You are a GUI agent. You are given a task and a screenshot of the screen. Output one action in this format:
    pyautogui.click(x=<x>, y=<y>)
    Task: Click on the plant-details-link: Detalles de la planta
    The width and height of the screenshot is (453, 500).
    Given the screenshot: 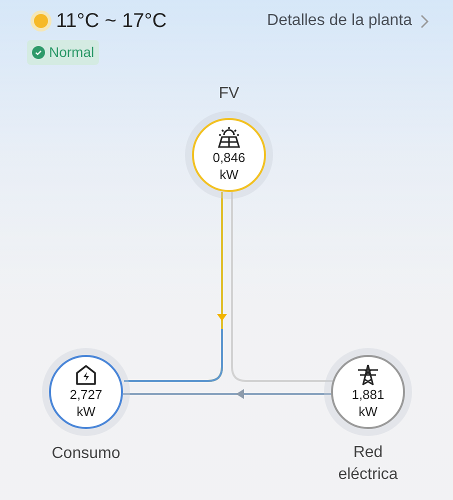 What is the action you would take?
    pyautogui.click(x=348, y=21)
    